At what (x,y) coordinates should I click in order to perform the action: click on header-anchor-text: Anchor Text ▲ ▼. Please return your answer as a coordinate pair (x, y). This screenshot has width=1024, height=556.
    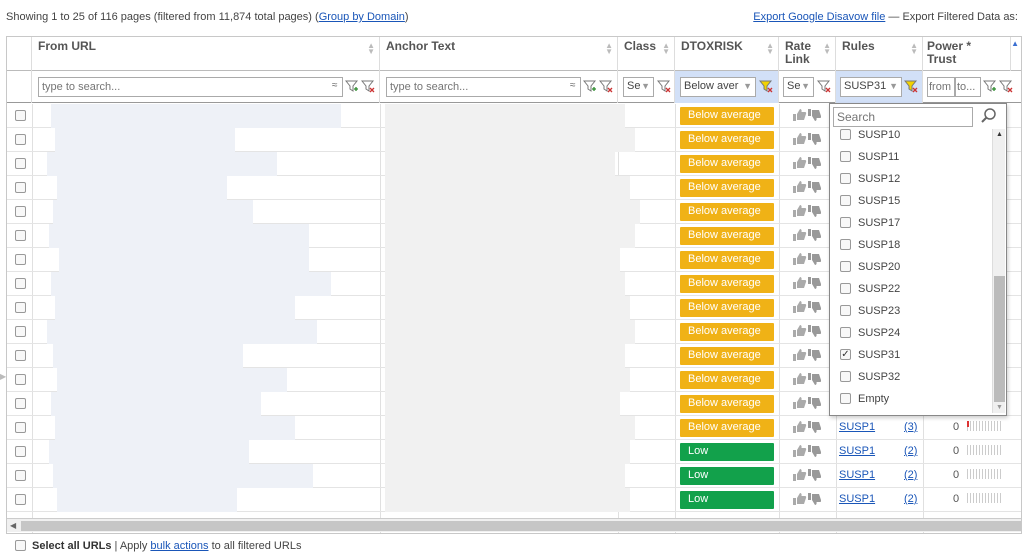
    Looking at the image, I should click on (499, 54).